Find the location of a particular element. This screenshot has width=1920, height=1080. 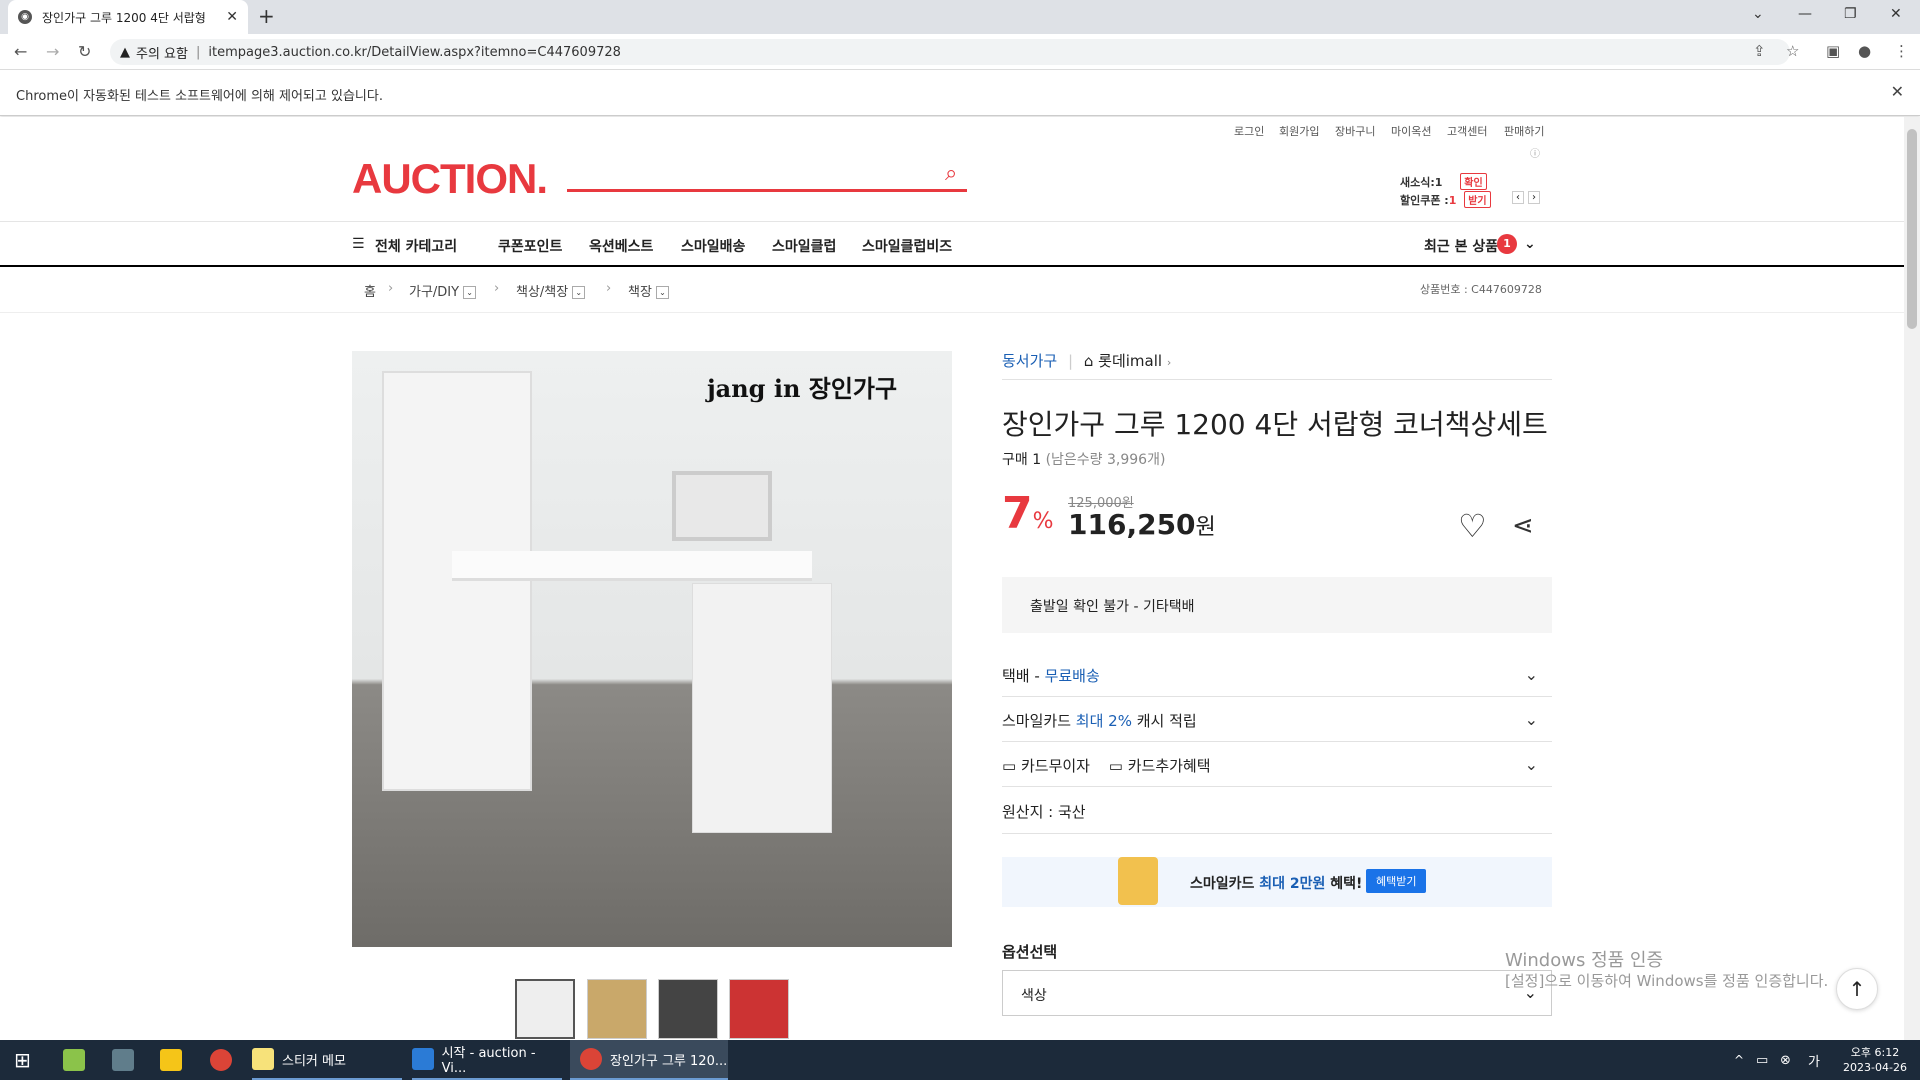

search-input is located at coordinates (767, 190).